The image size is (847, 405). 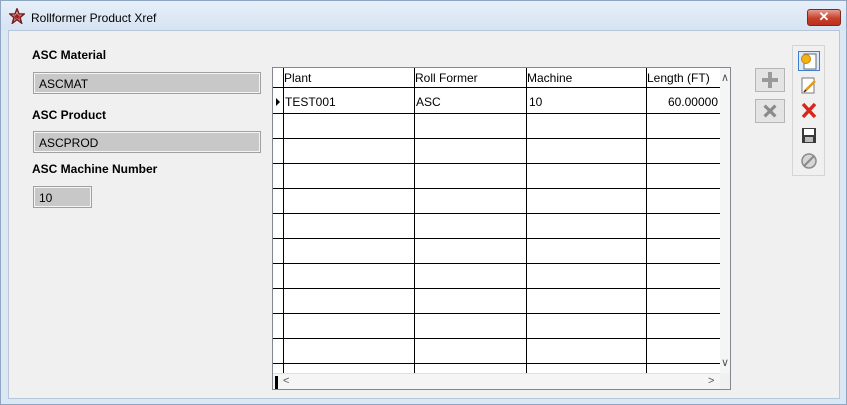 I want to click on red-x-icon, so click(x=809, y=111).